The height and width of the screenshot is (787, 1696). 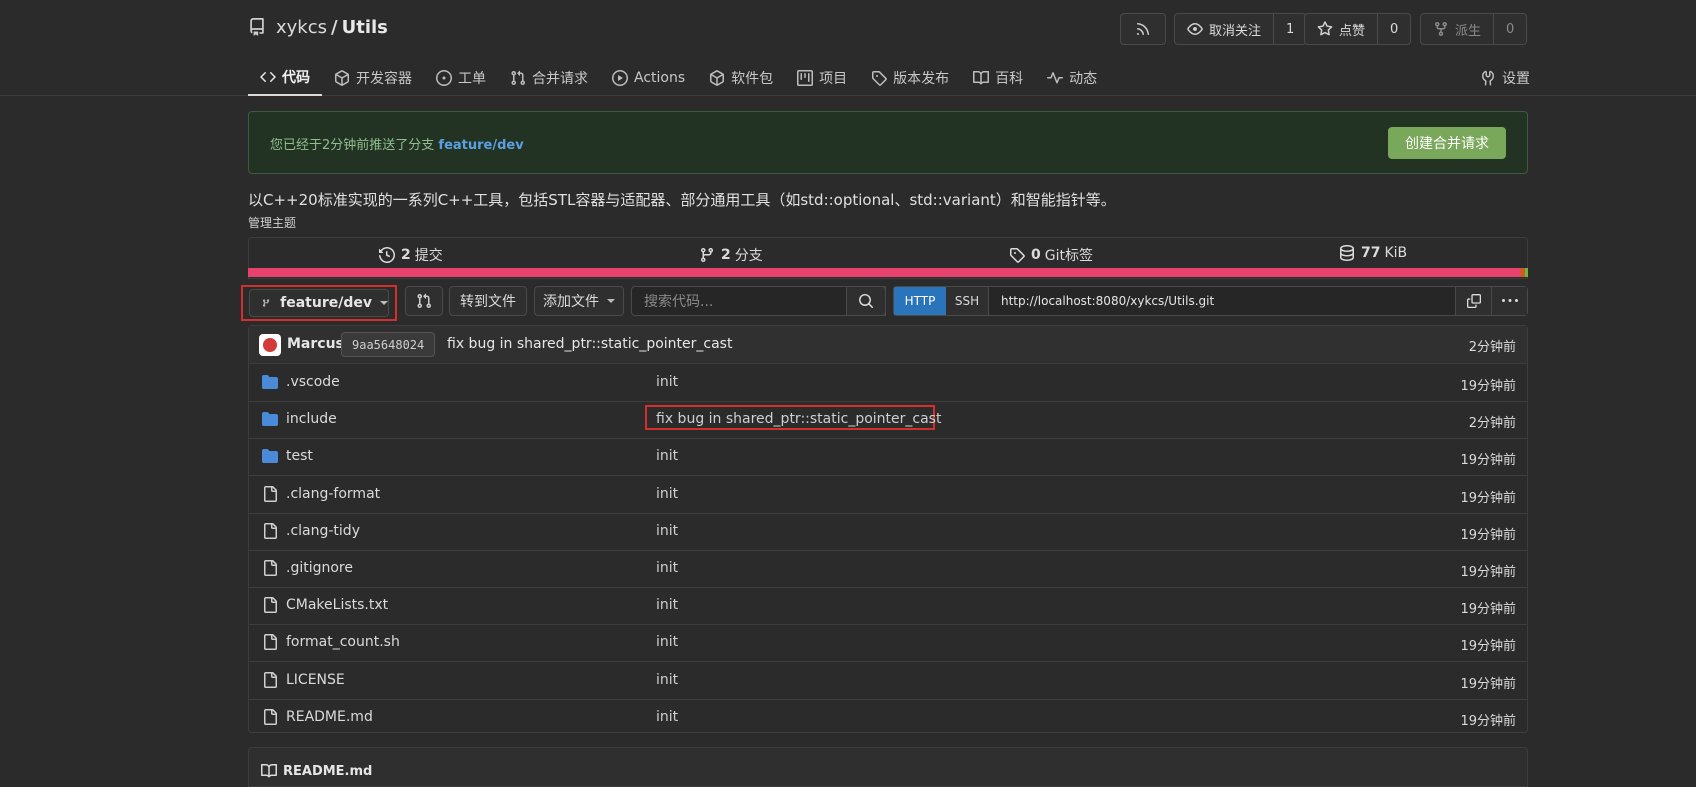 What do you see at coordinates (342, 78) in the screenshot?
I see `package-icon` at bounding box center [342, 78].